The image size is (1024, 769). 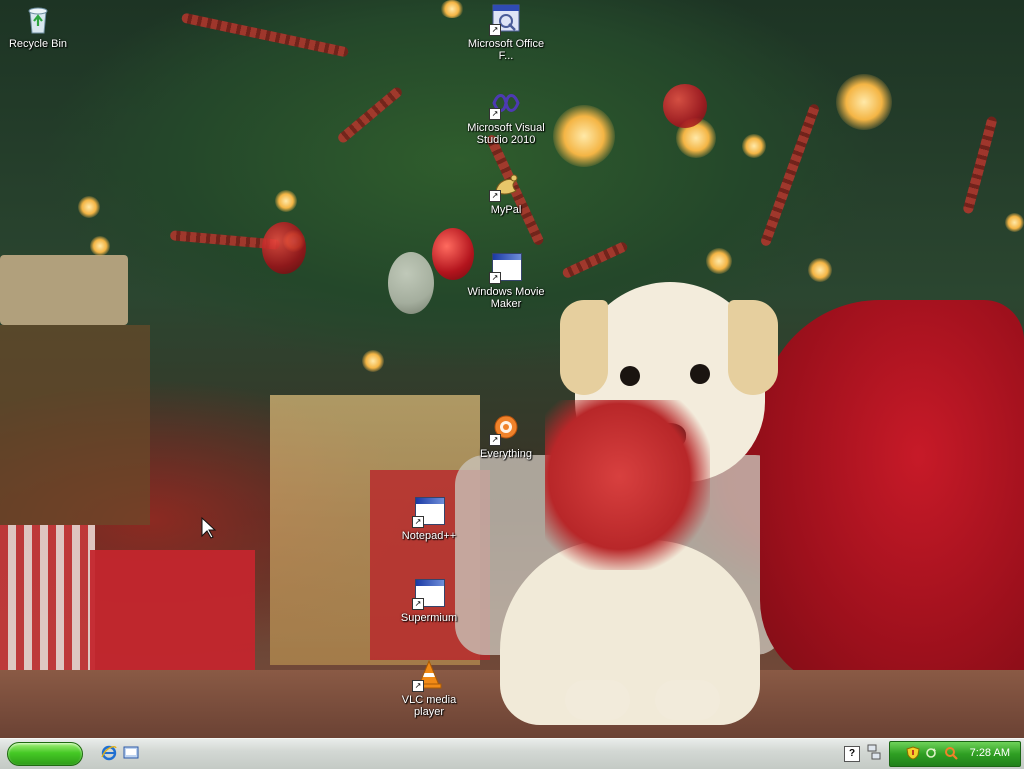 What do you see at coordinates (38, 44) in the screenshot?
I see `icon-label: Recycle Bin` at bounding box center [38, 44].